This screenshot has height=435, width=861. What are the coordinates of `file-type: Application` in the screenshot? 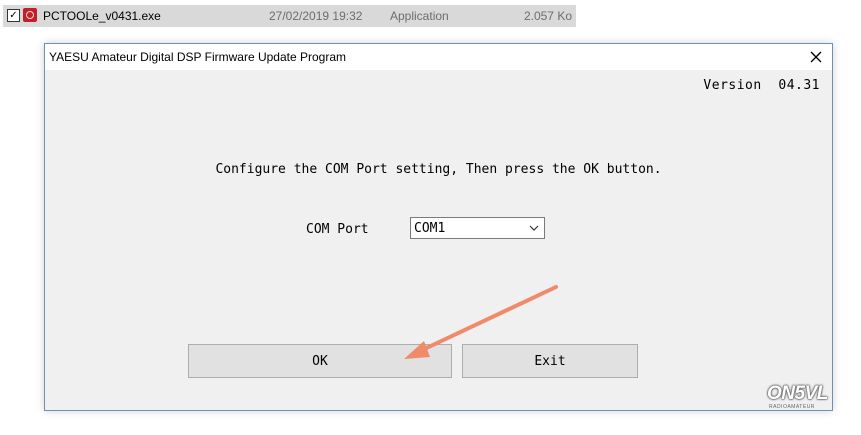 It's located at (419, 16).